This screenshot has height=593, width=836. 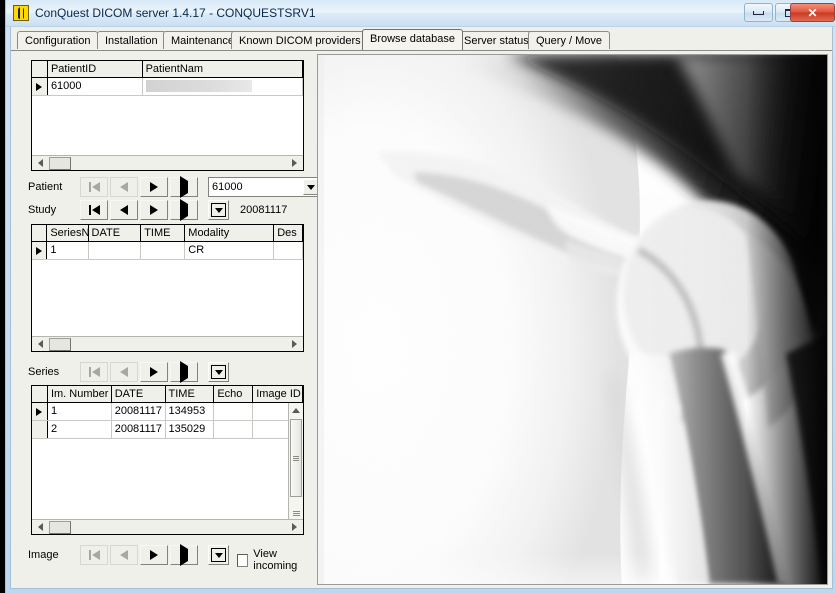 I want to click on patient-nav-row: Patient 61000, so click(x=174, y=187).